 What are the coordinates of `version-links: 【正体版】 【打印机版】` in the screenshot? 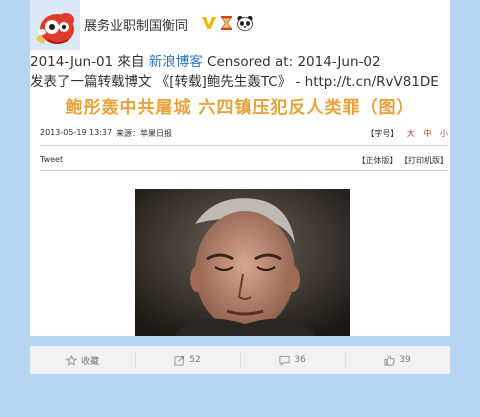 It's located at (402, 160).